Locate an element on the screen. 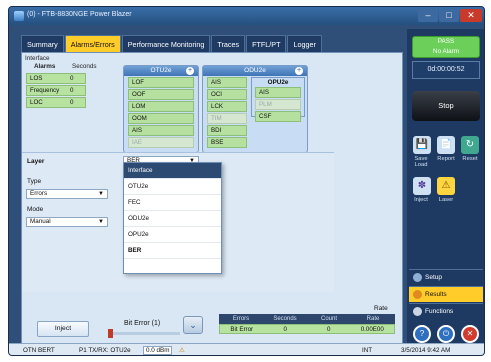  maximize-button: □ is located at coordinates (449, 15).